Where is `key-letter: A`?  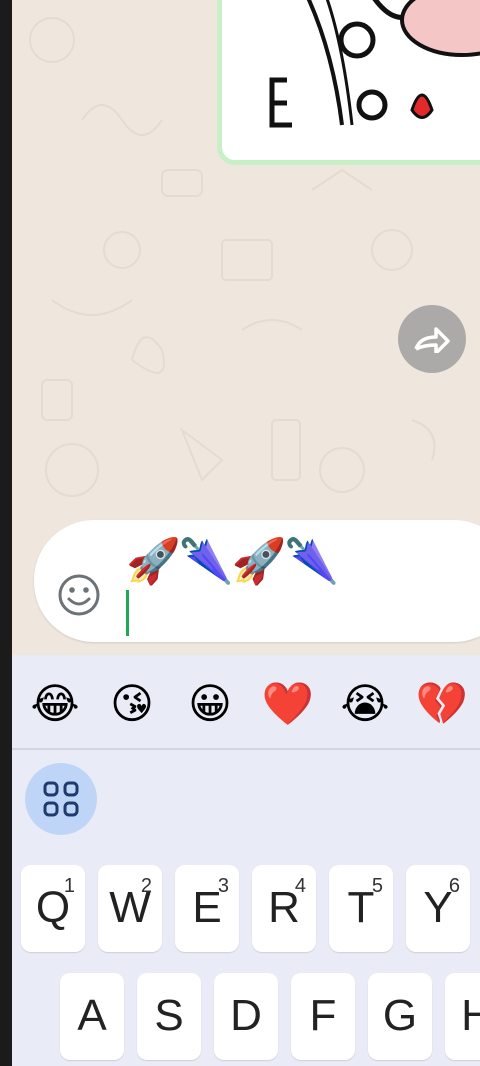
key-letter: A is located at coordinates (92, 1015).